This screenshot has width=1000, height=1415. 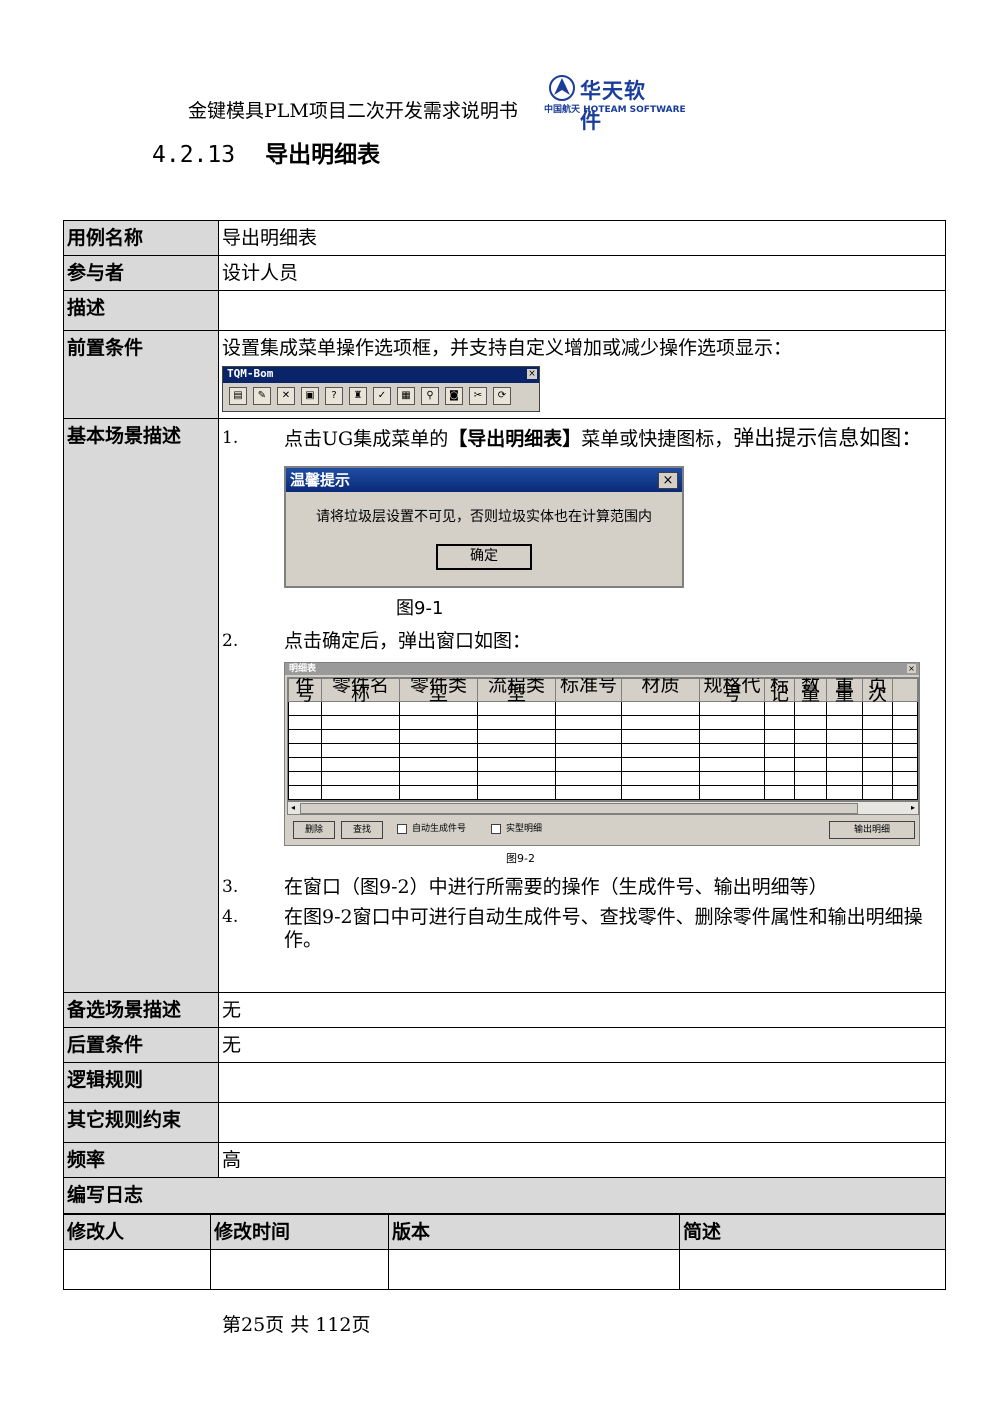 What do you see at coordinates (484, 557) in the screenshot?
I see `dialog-ok-button: 确定` at bounding box center [484, 557].